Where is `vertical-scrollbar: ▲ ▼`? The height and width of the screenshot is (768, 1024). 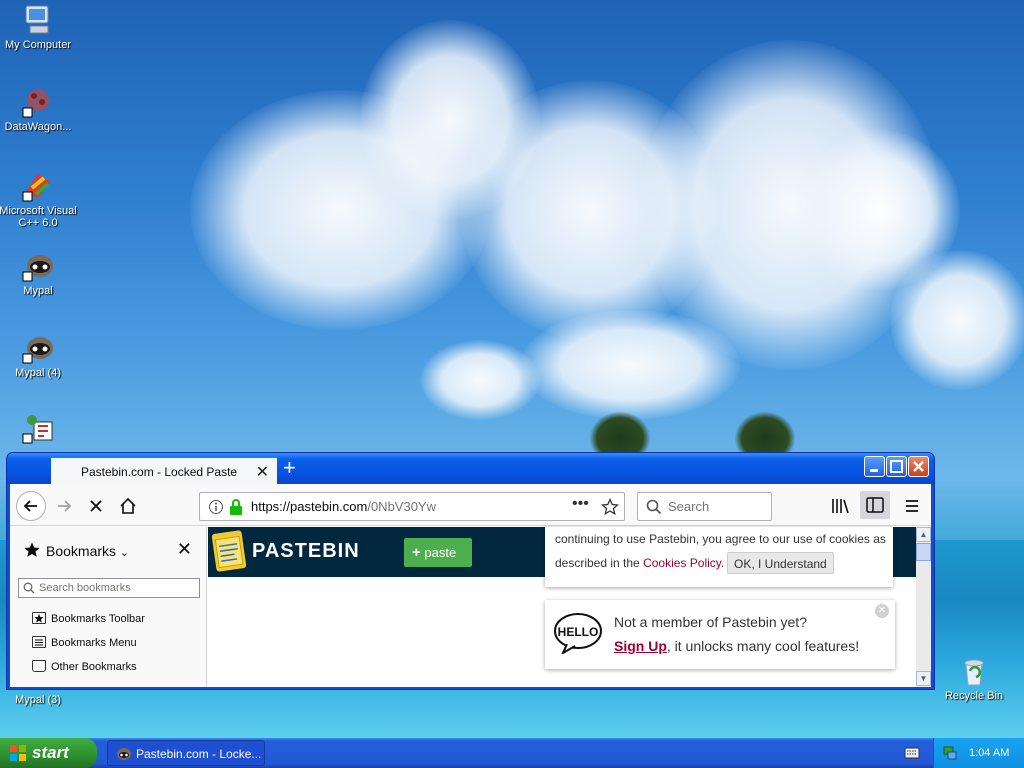
vertical-scrollbar: ▲ ▼ is located at coordinates (923, 607).